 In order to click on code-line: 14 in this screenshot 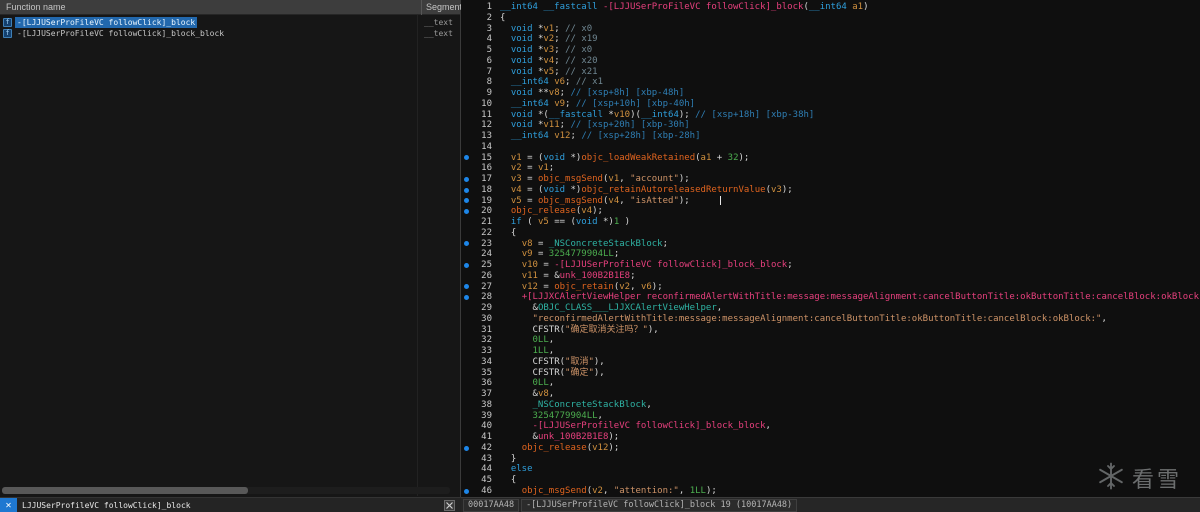, I will do `click(830, 147)`.